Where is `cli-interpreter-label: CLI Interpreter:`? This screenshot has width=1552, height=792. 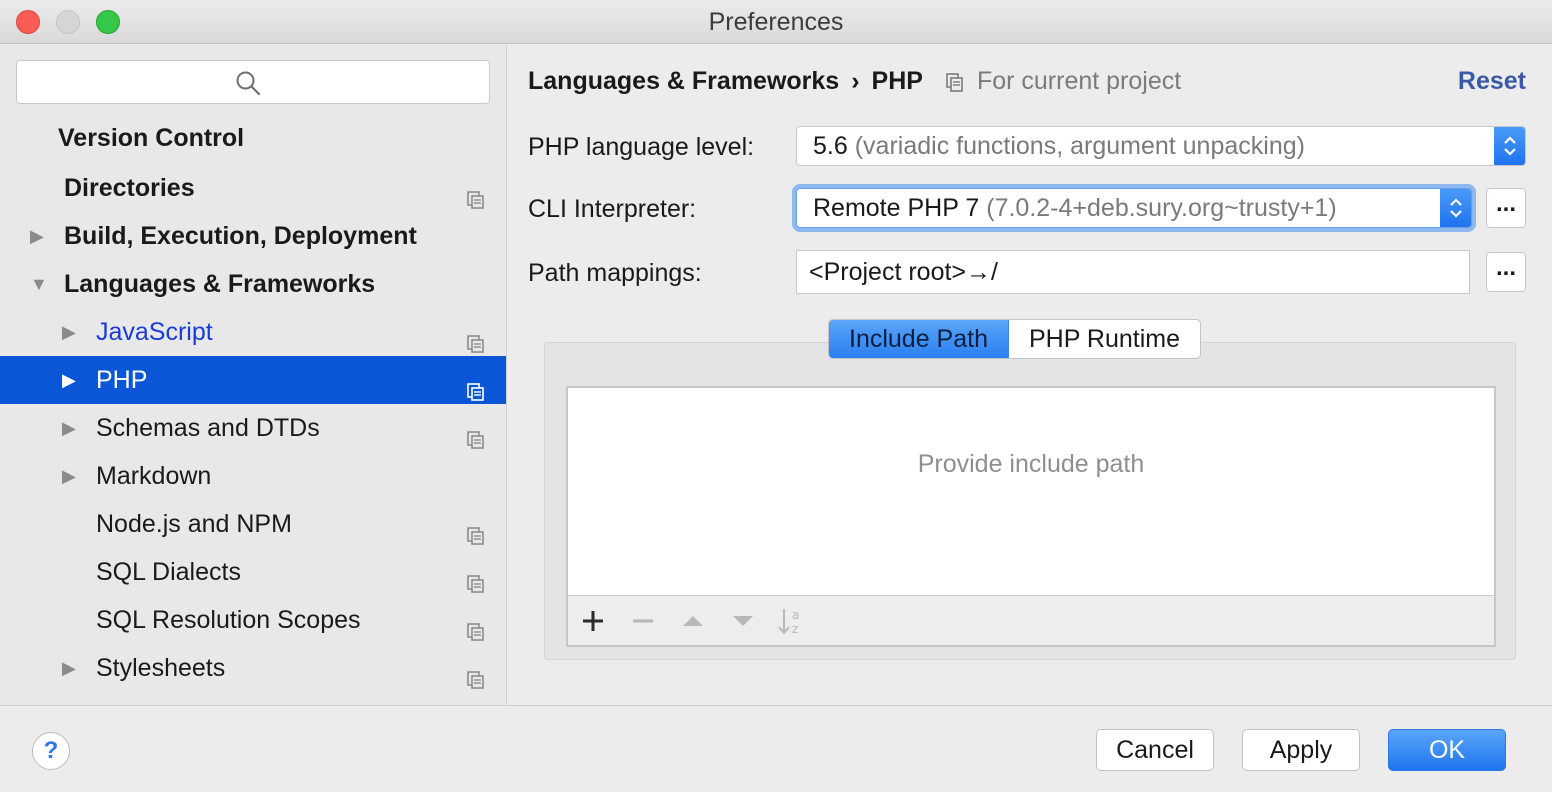 cli-interpreter-label: CLI Interpreter: is located at coordinates (612, 209).